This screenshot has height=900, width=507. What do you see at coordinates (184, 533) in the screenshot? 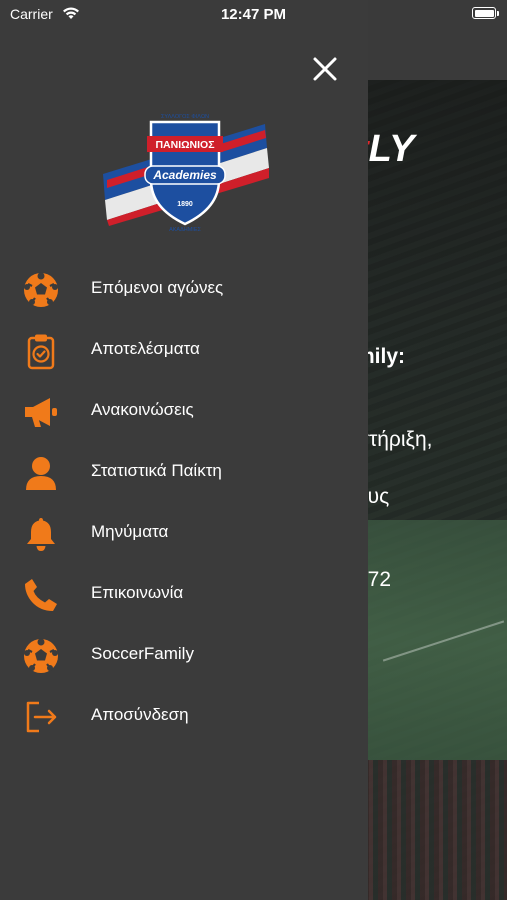
I see `menu-item-messages: Μηνύματα` at bounding box center [184, 533].